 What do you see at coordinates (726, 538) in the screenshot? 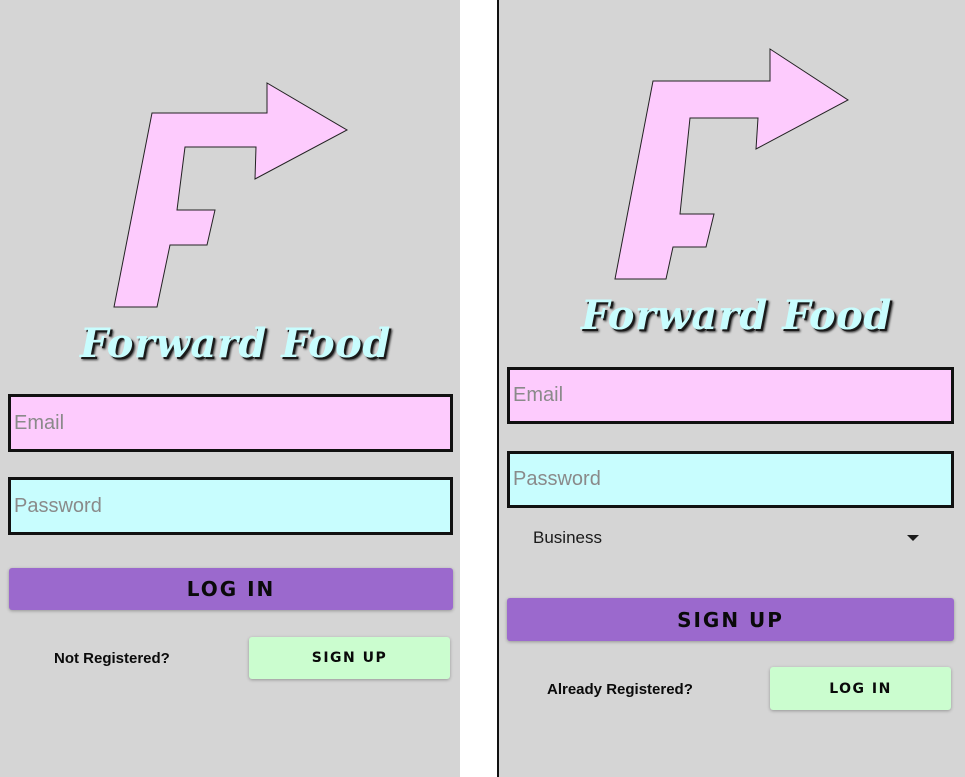
I see `account-type-dropdown: Business` at bounding box center [726, 538].